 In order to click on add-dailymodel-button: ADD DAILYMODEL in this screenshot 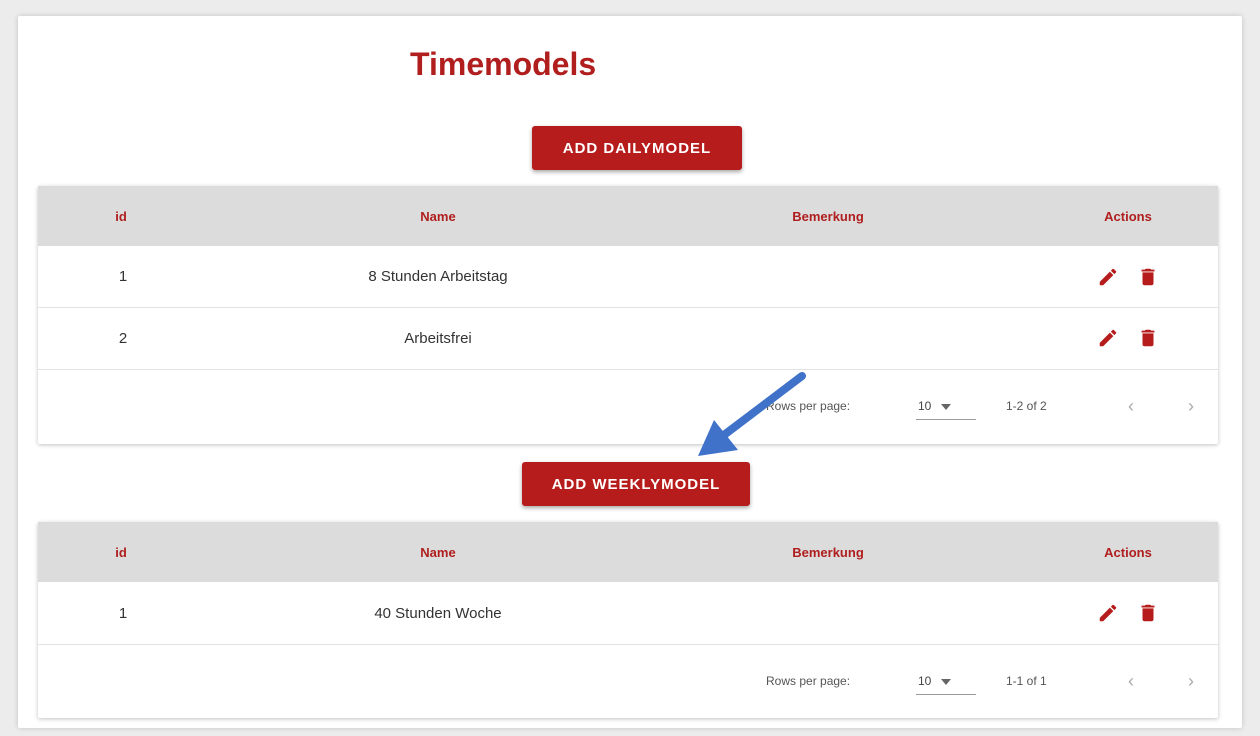, I will do `click(637, 148)`.